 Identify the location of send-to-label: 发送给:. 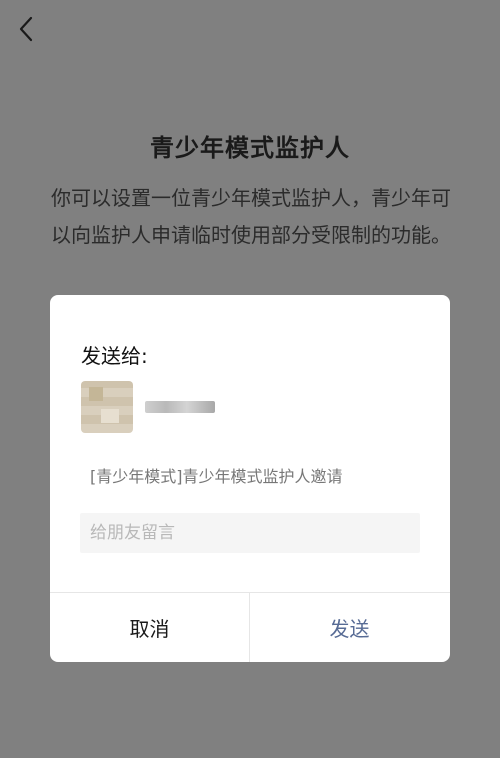
(114, 356).